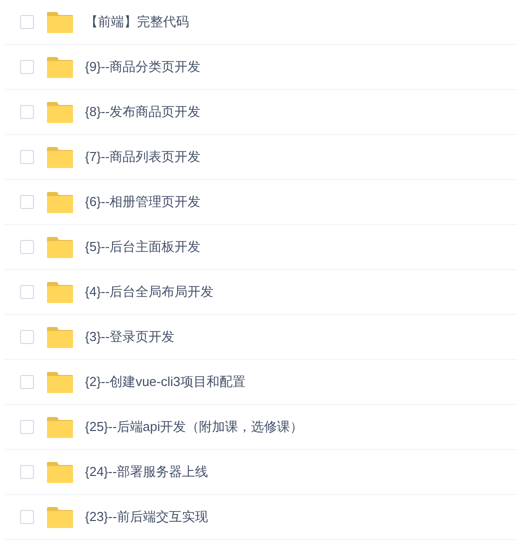  Describe the element at coordinates (143, 112) in the screenshot. I see `folder-name: {8}--发布商品页开发` at that location.